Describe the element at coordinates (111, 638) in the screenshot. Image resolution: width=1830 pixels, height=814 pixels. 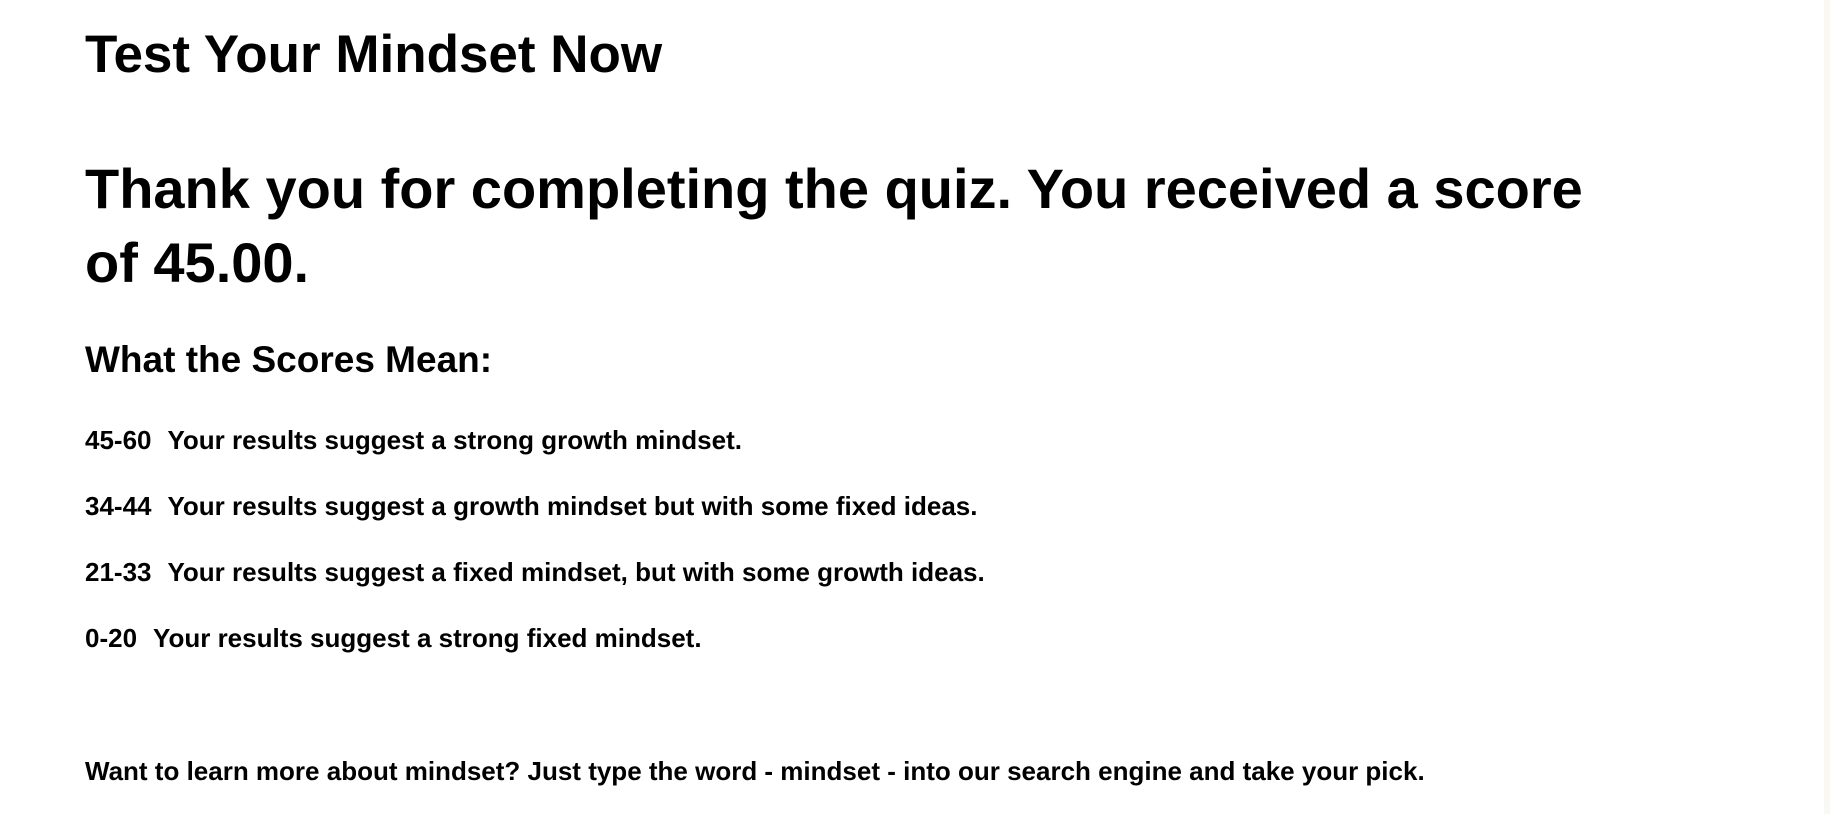
I see `score-range-label: 0-20` at that location.